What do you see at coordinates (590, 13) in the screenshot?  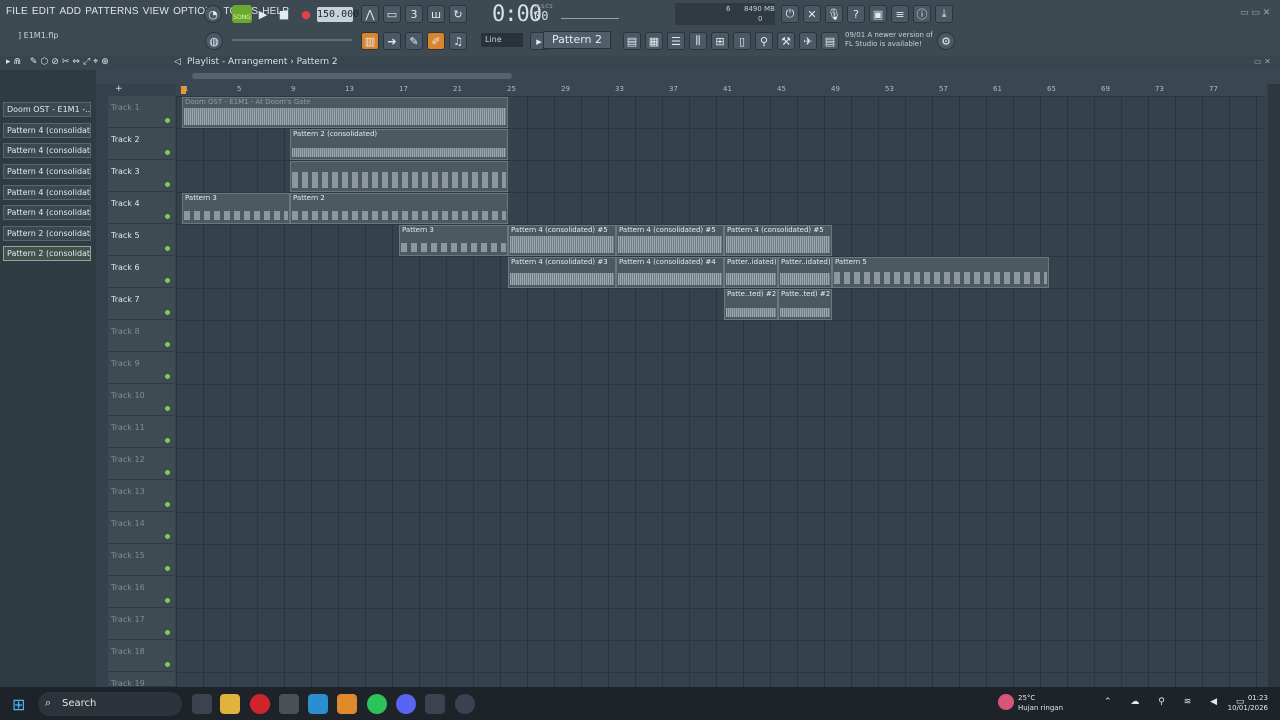 I see `master-pitch-slider` at bounding box center [590, 13].